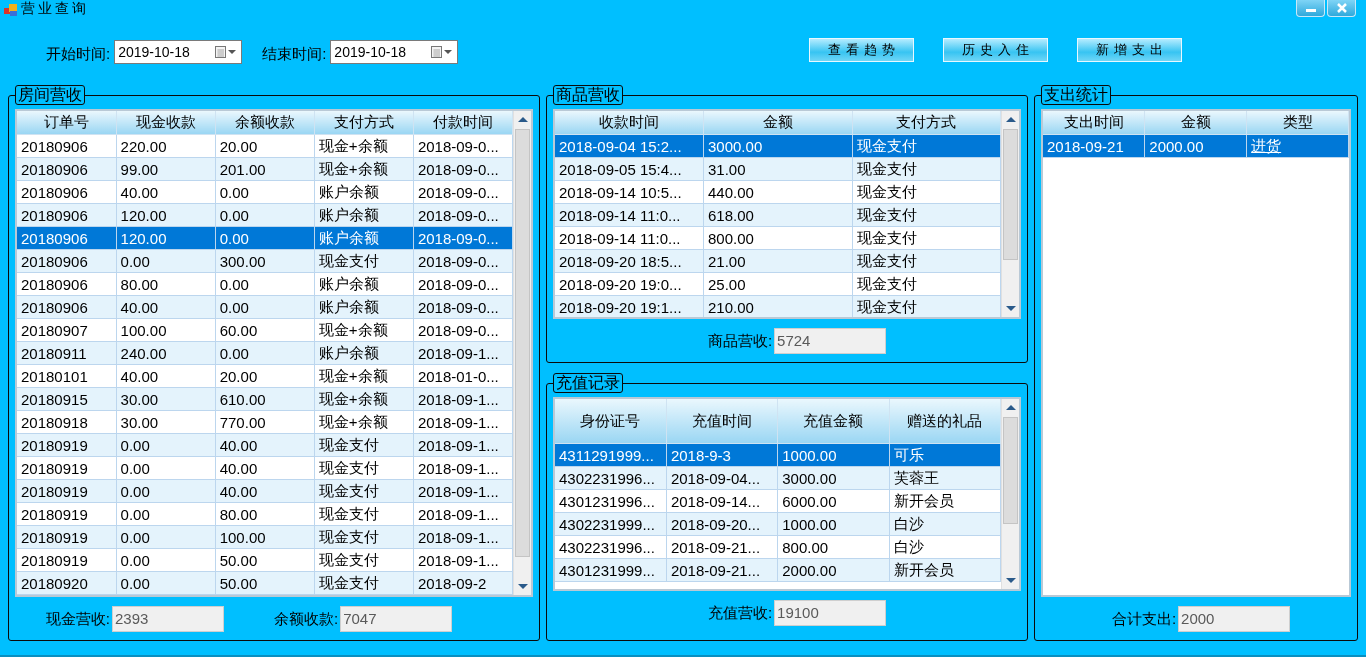  What do you see at coordinates (830, 613) in the screenshot?
I see `summary-field: 19100` at bounding box center [830, 613].